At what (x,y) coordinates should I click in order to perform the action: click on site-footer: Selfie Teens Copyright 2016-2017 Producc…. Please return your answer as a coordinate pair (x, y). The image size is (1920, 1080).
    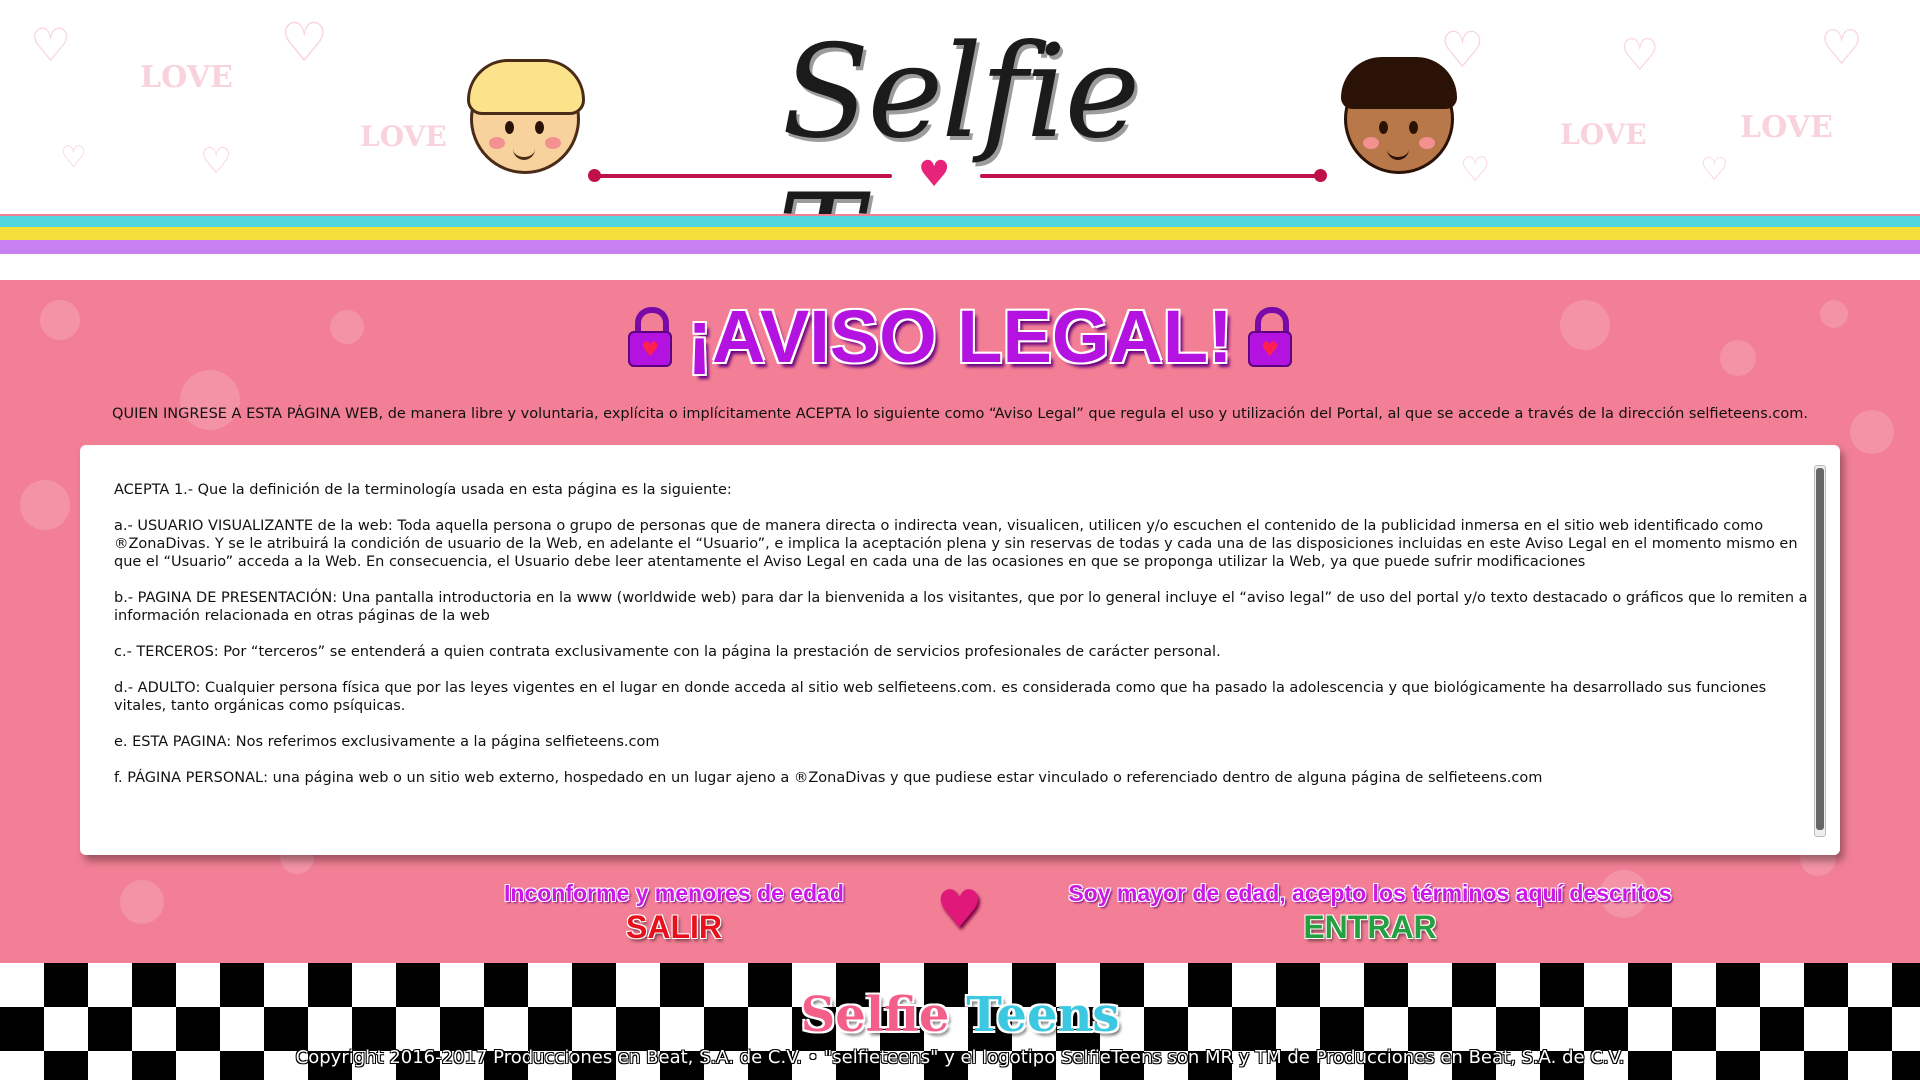
    Looking at the image, I should click on (960, 1021).